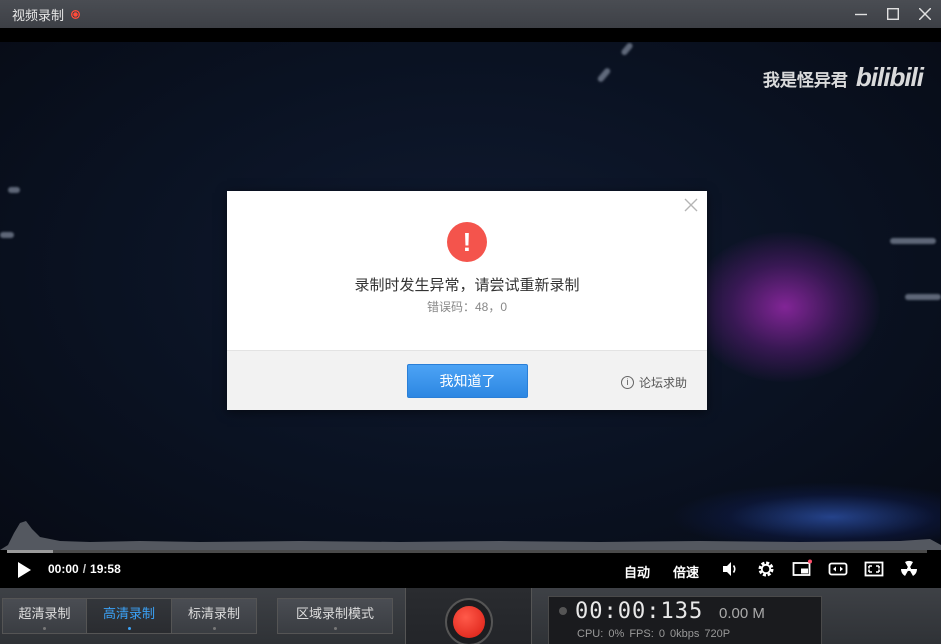 This screenshot has height=644, width=941. I want to click on forum-help-link: i 论坛求助, so click(654, 382).